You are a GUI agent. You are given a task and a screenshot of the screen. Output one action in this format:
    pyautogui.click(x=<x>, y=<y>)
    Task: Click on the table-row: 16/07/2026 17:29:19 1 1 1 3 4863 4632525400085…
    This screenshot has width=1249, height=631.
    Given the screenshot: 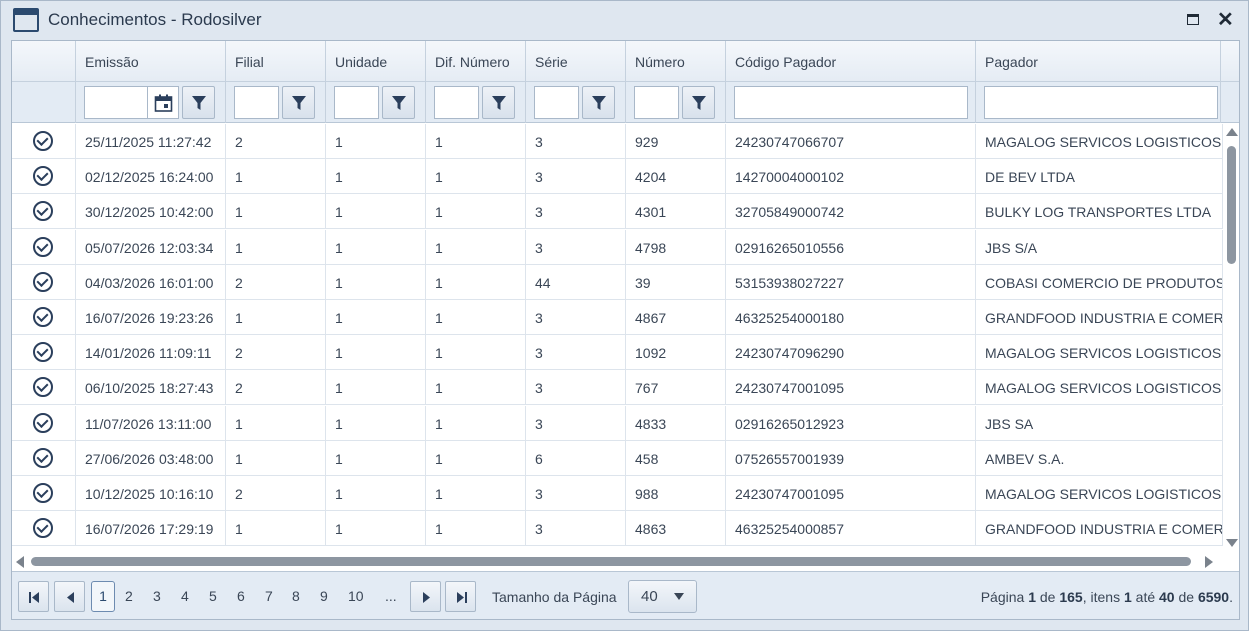 What is the action you would take?
    pyautogui.click(x=617, y=529)
    